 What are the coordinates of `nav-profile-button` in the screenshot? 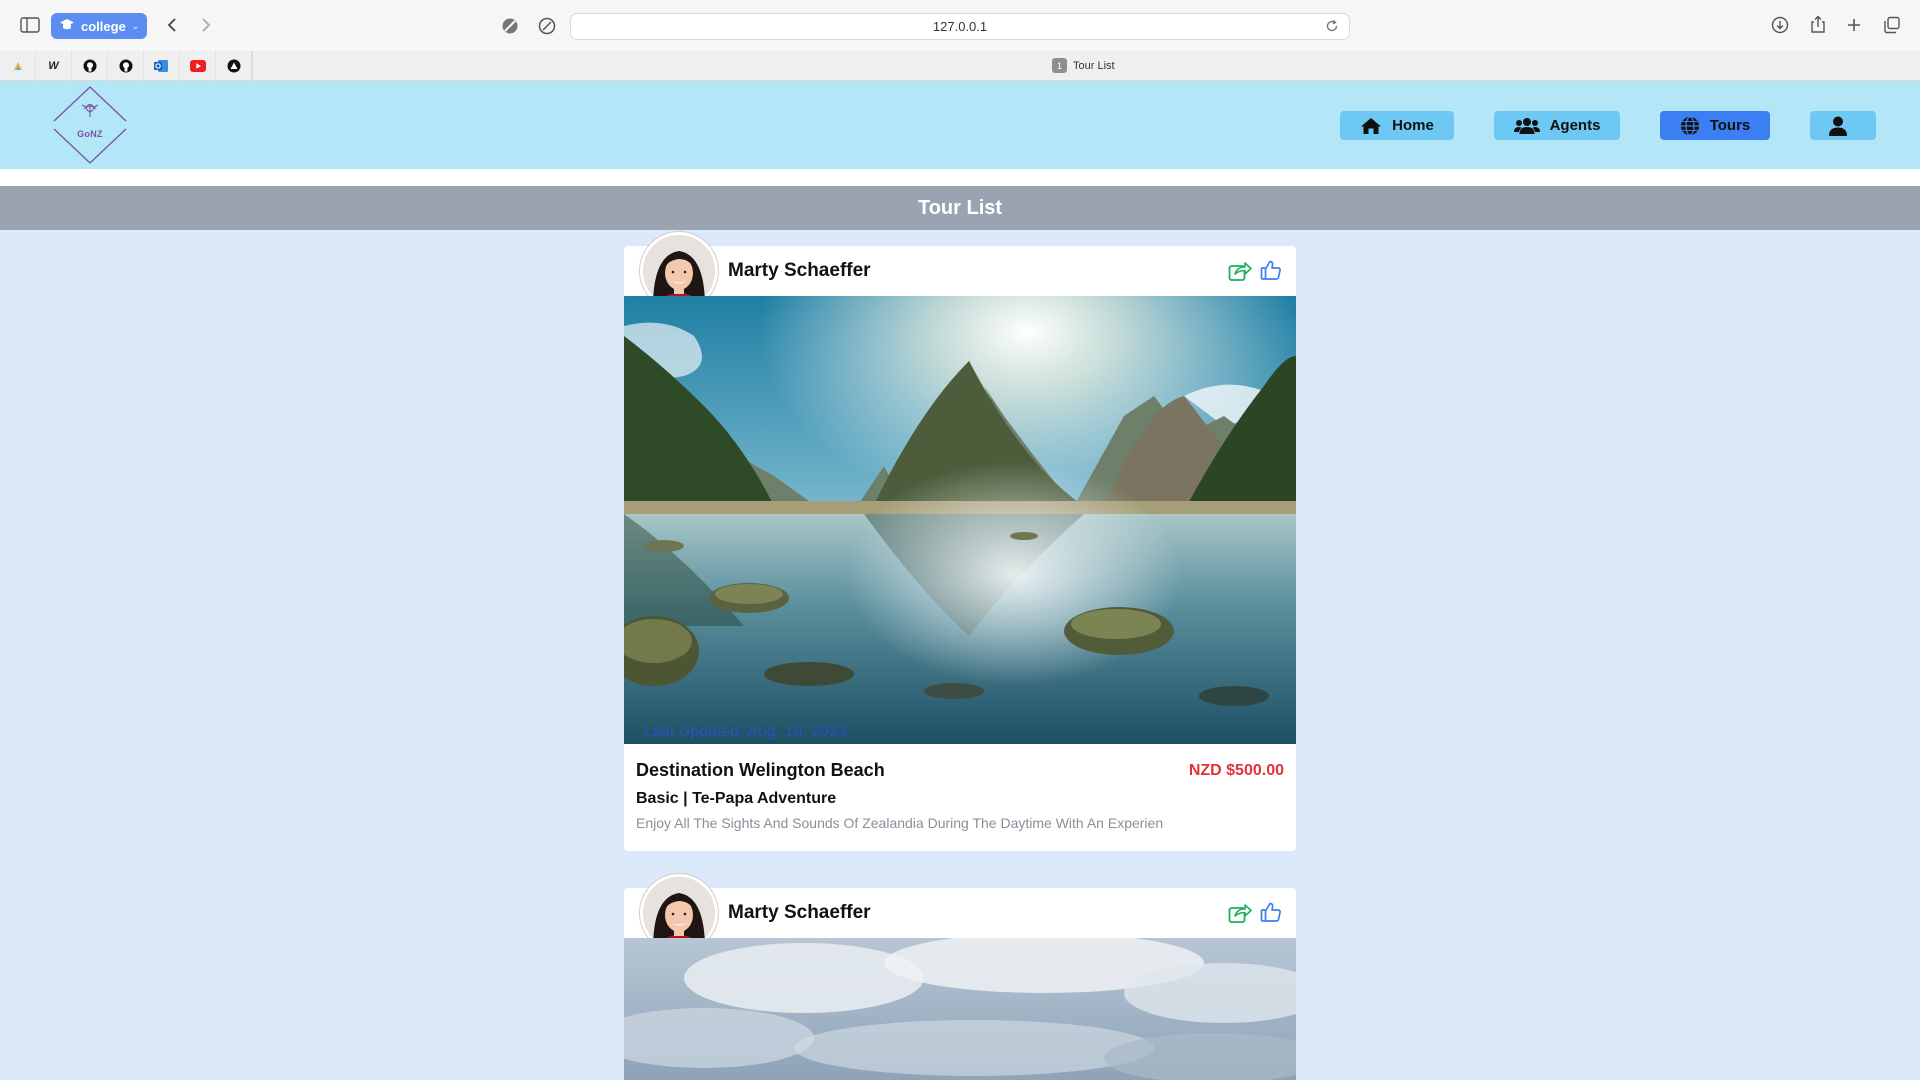 It's located at (1843, 125).